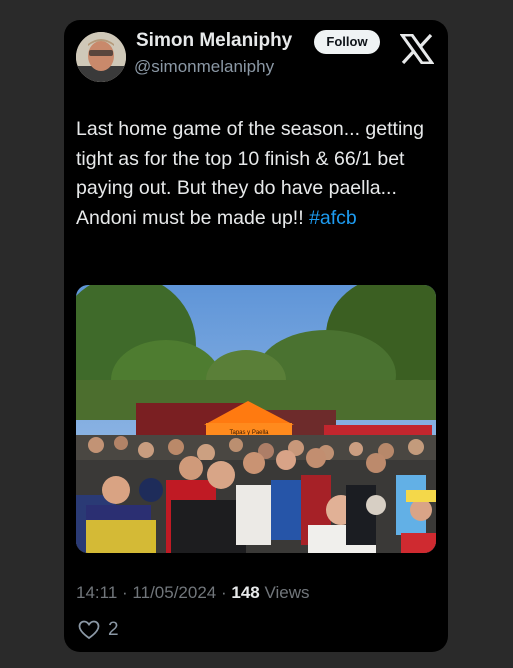 This screenshot has height=668, width=513. Describe the element at coordinates (96, 592) in the screenshot. I see `tweet-time: 14:11` at that location.